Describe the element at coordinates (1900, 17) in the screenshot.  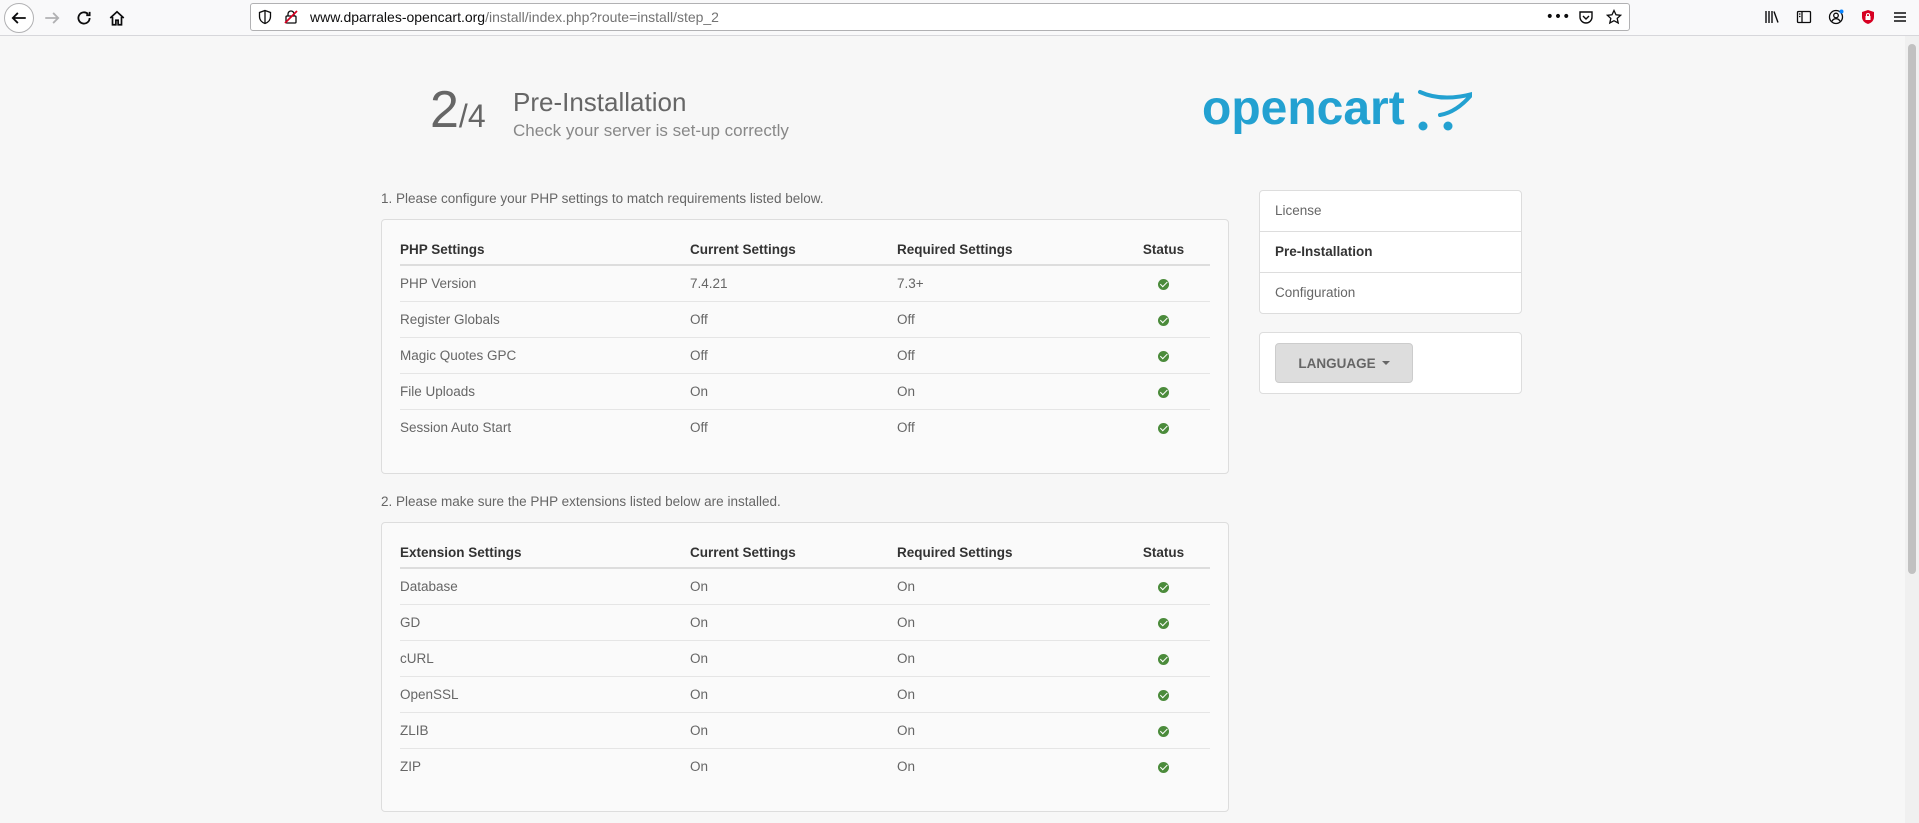
I see `menu-icon` at that location.